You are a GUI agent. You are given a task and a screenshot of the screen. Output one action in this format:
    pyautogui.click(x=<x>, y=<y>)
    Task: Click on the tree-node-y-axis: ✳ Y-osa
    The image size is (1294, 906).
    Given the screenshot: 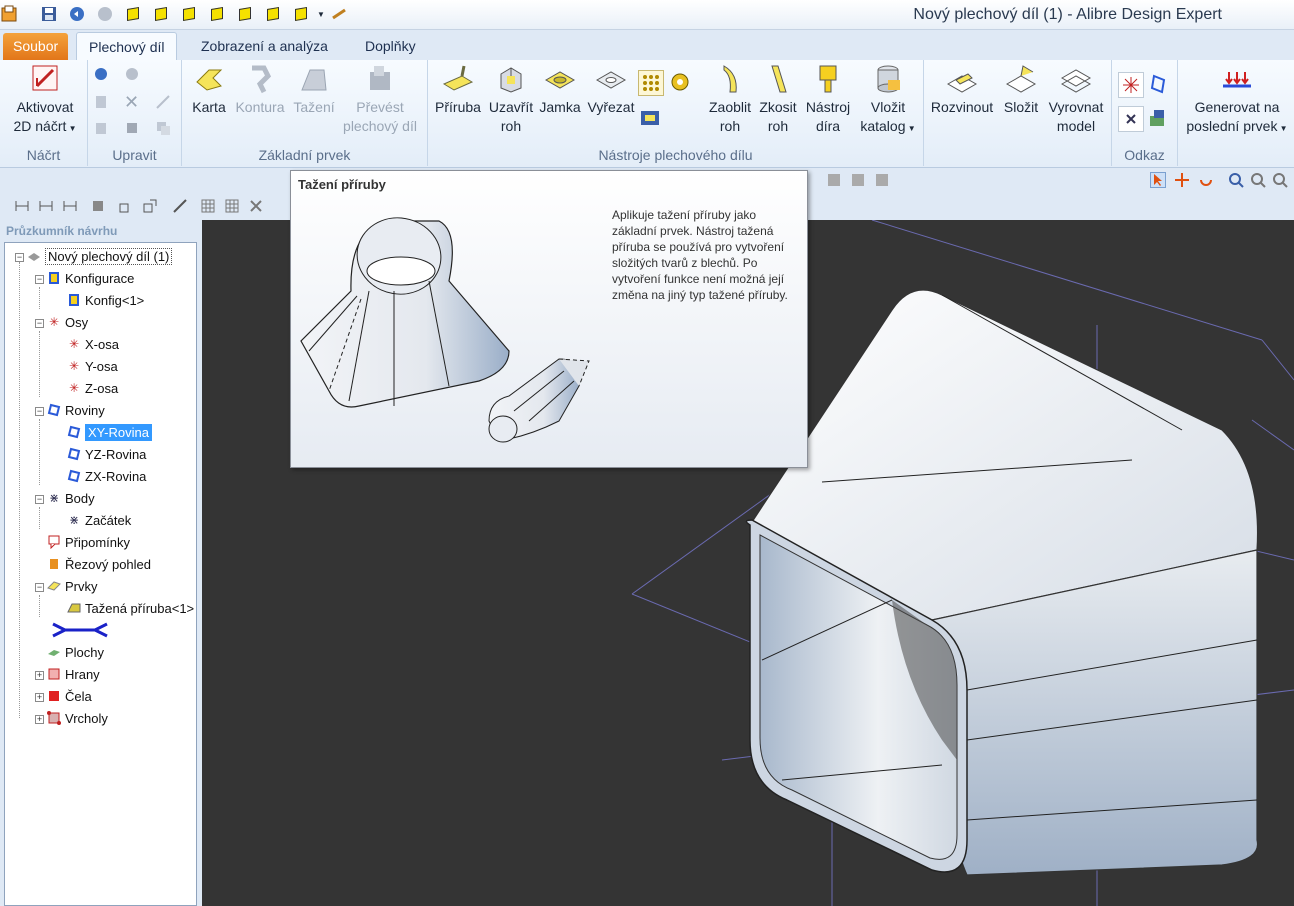 What is the action you would take?
    pyautogui.click(x=92, y=366)
    